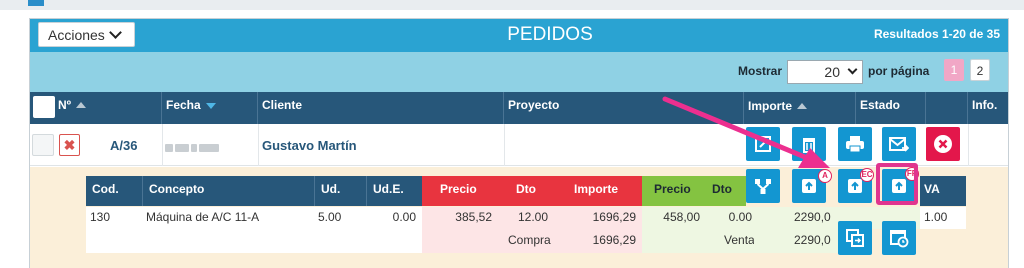  Describe the element at coordinates (738, 129) in the screenshot. I see `arrow-shaft` at that location.